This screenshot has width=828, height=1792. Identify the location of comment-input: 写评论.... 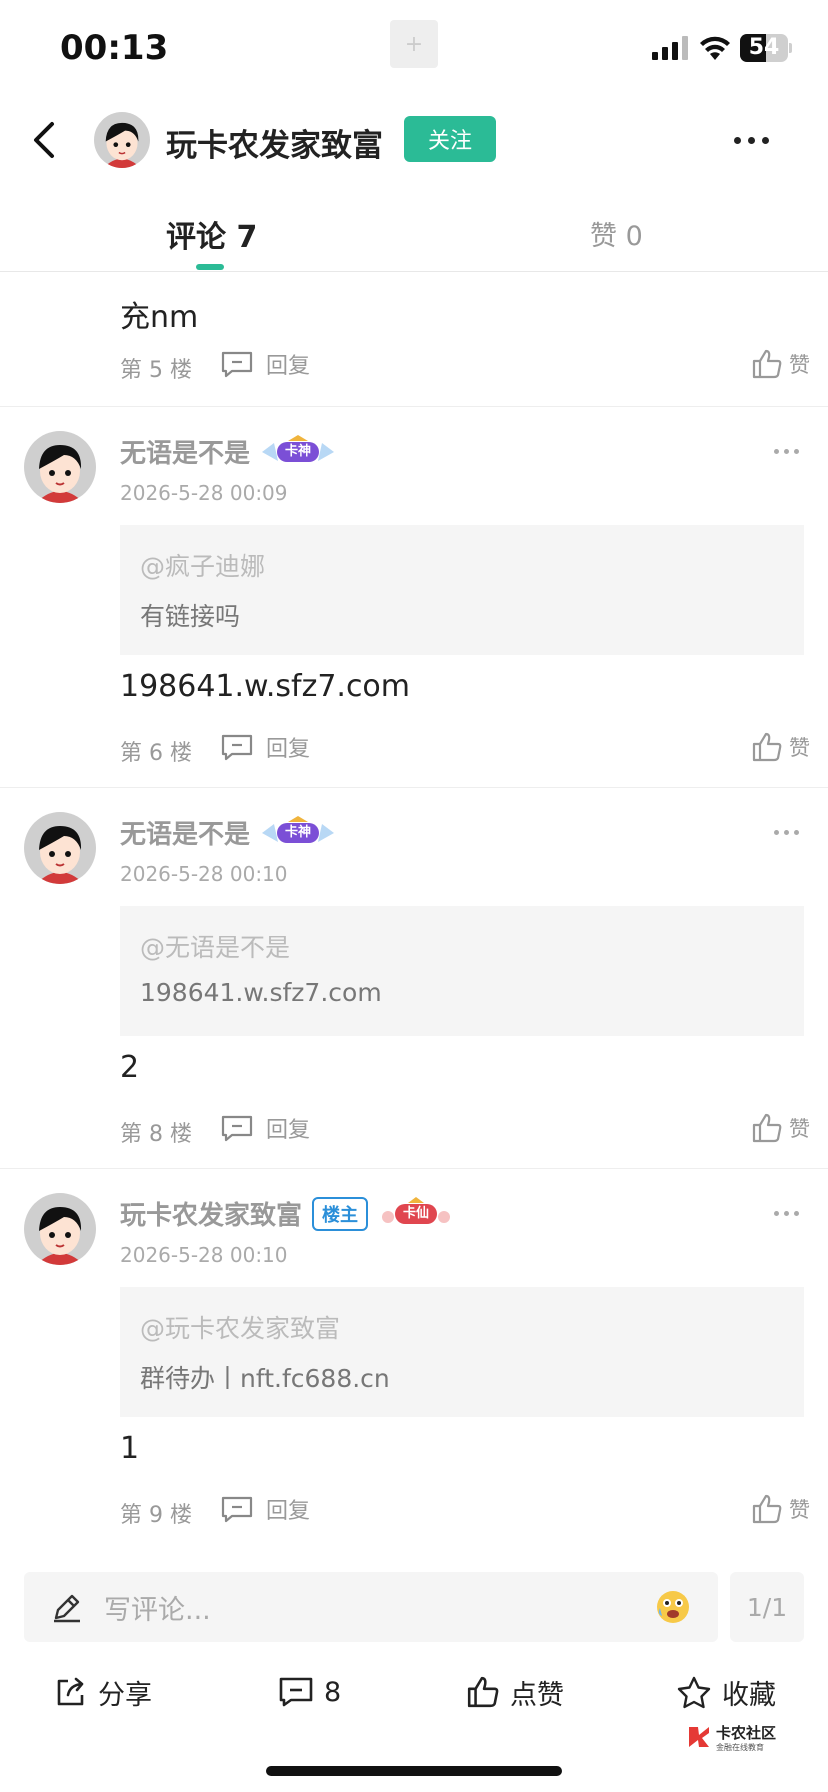
(371, 1607).